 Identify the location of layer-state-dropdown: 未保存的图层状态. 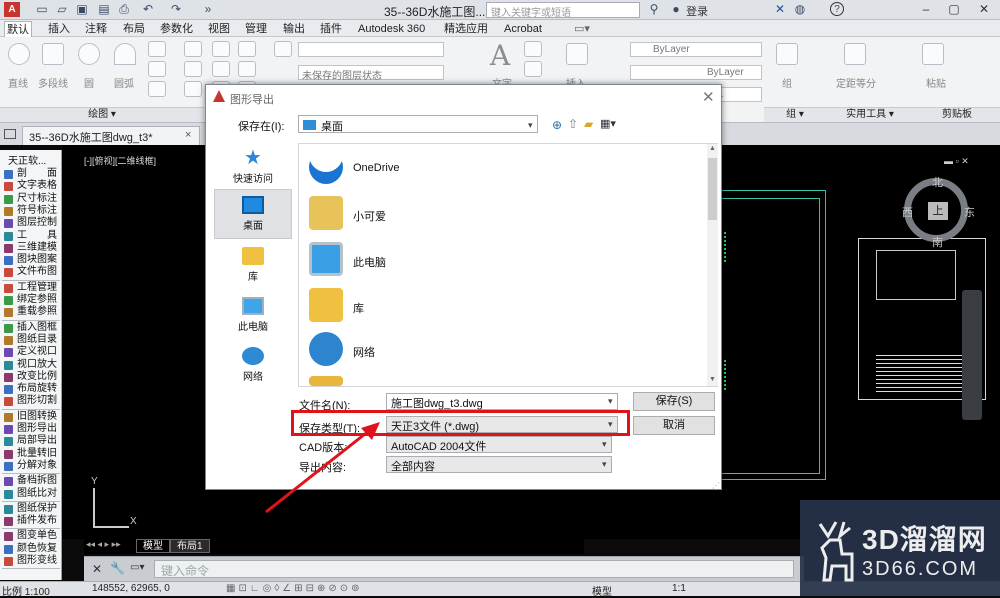
(371, 73).